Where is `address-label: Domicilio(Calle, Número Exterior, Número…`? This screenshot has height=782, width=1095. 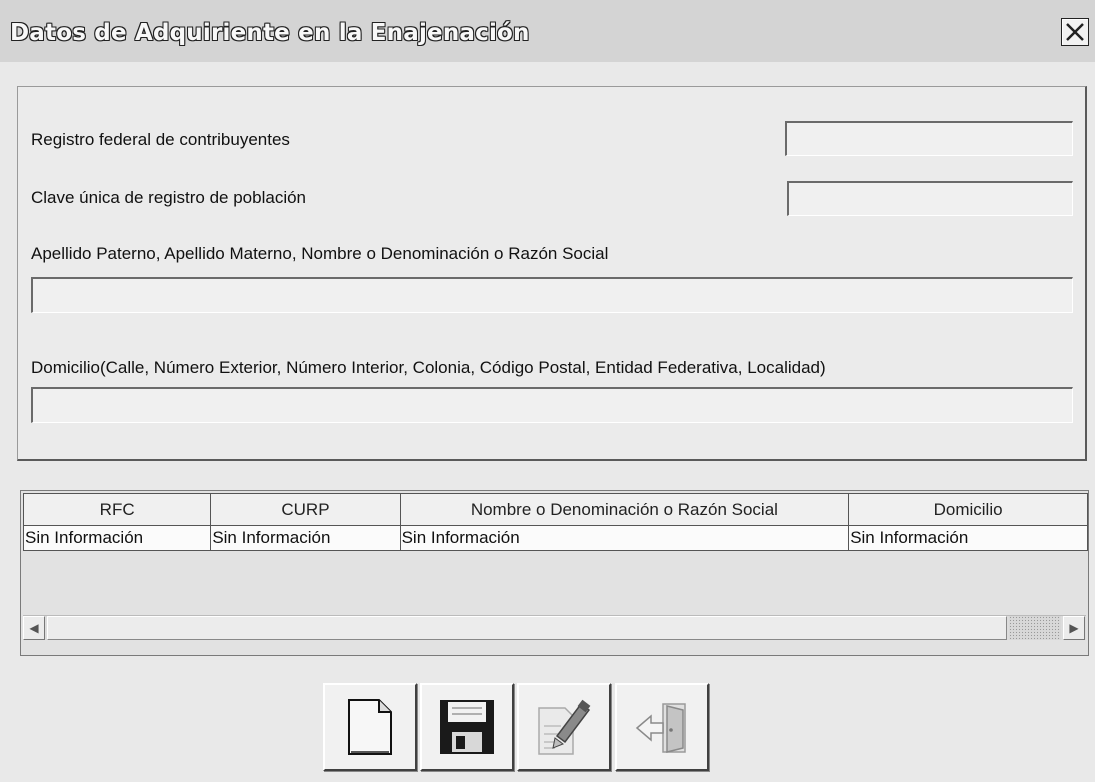 address-label: Domicilio(Calle, Número Exterior, Número… is located at coordinates (428, 367).